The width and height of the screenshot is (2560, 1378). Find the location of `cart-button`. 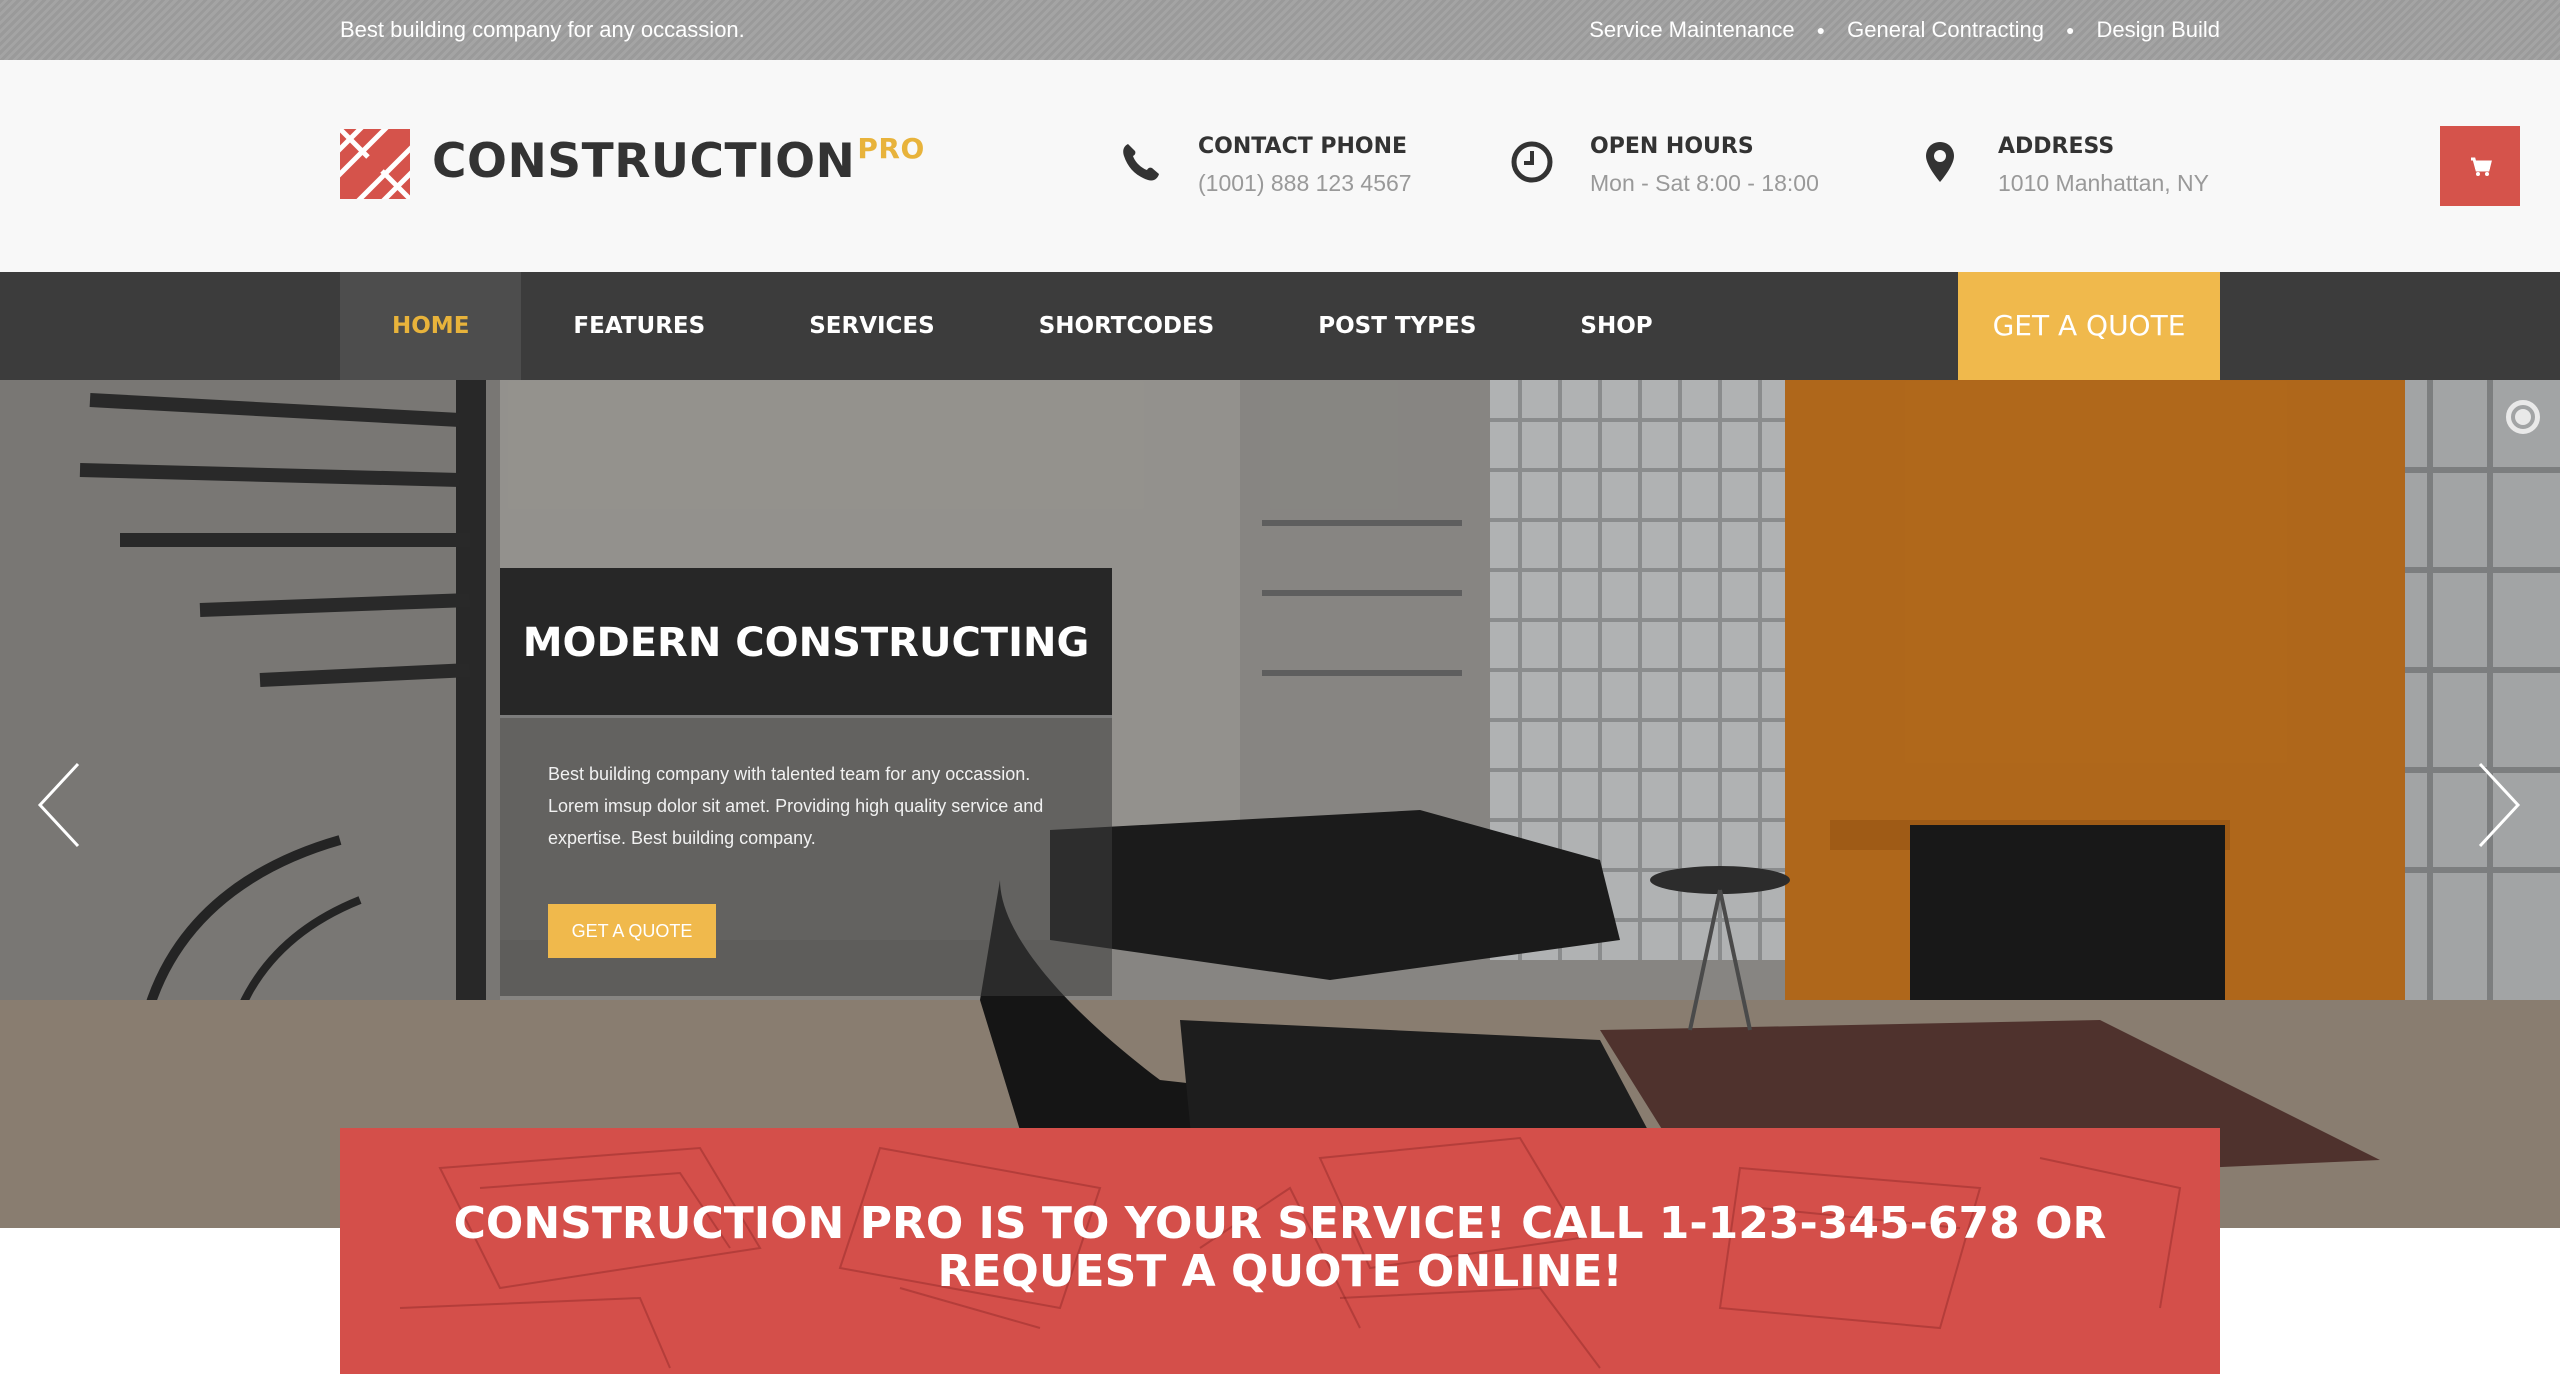

cart-button is located at coordinates (2480, 166).